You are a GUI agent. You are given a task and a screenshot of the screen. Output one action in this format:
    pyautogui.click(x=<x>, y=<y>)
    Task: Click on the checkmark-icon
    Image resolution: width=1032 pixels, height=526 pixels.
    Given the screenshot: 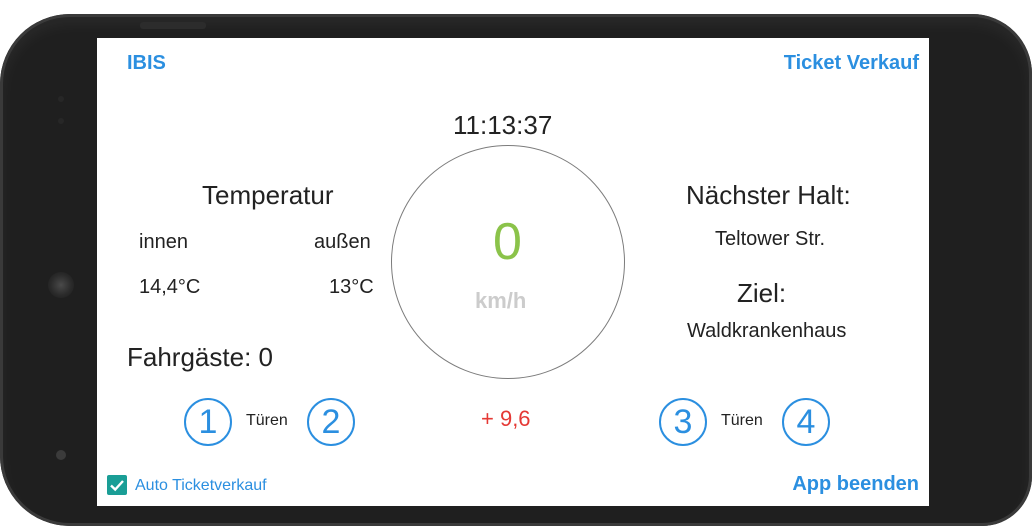 What is the action you would take?
    pyautogui.click(x=117, y=486)
    